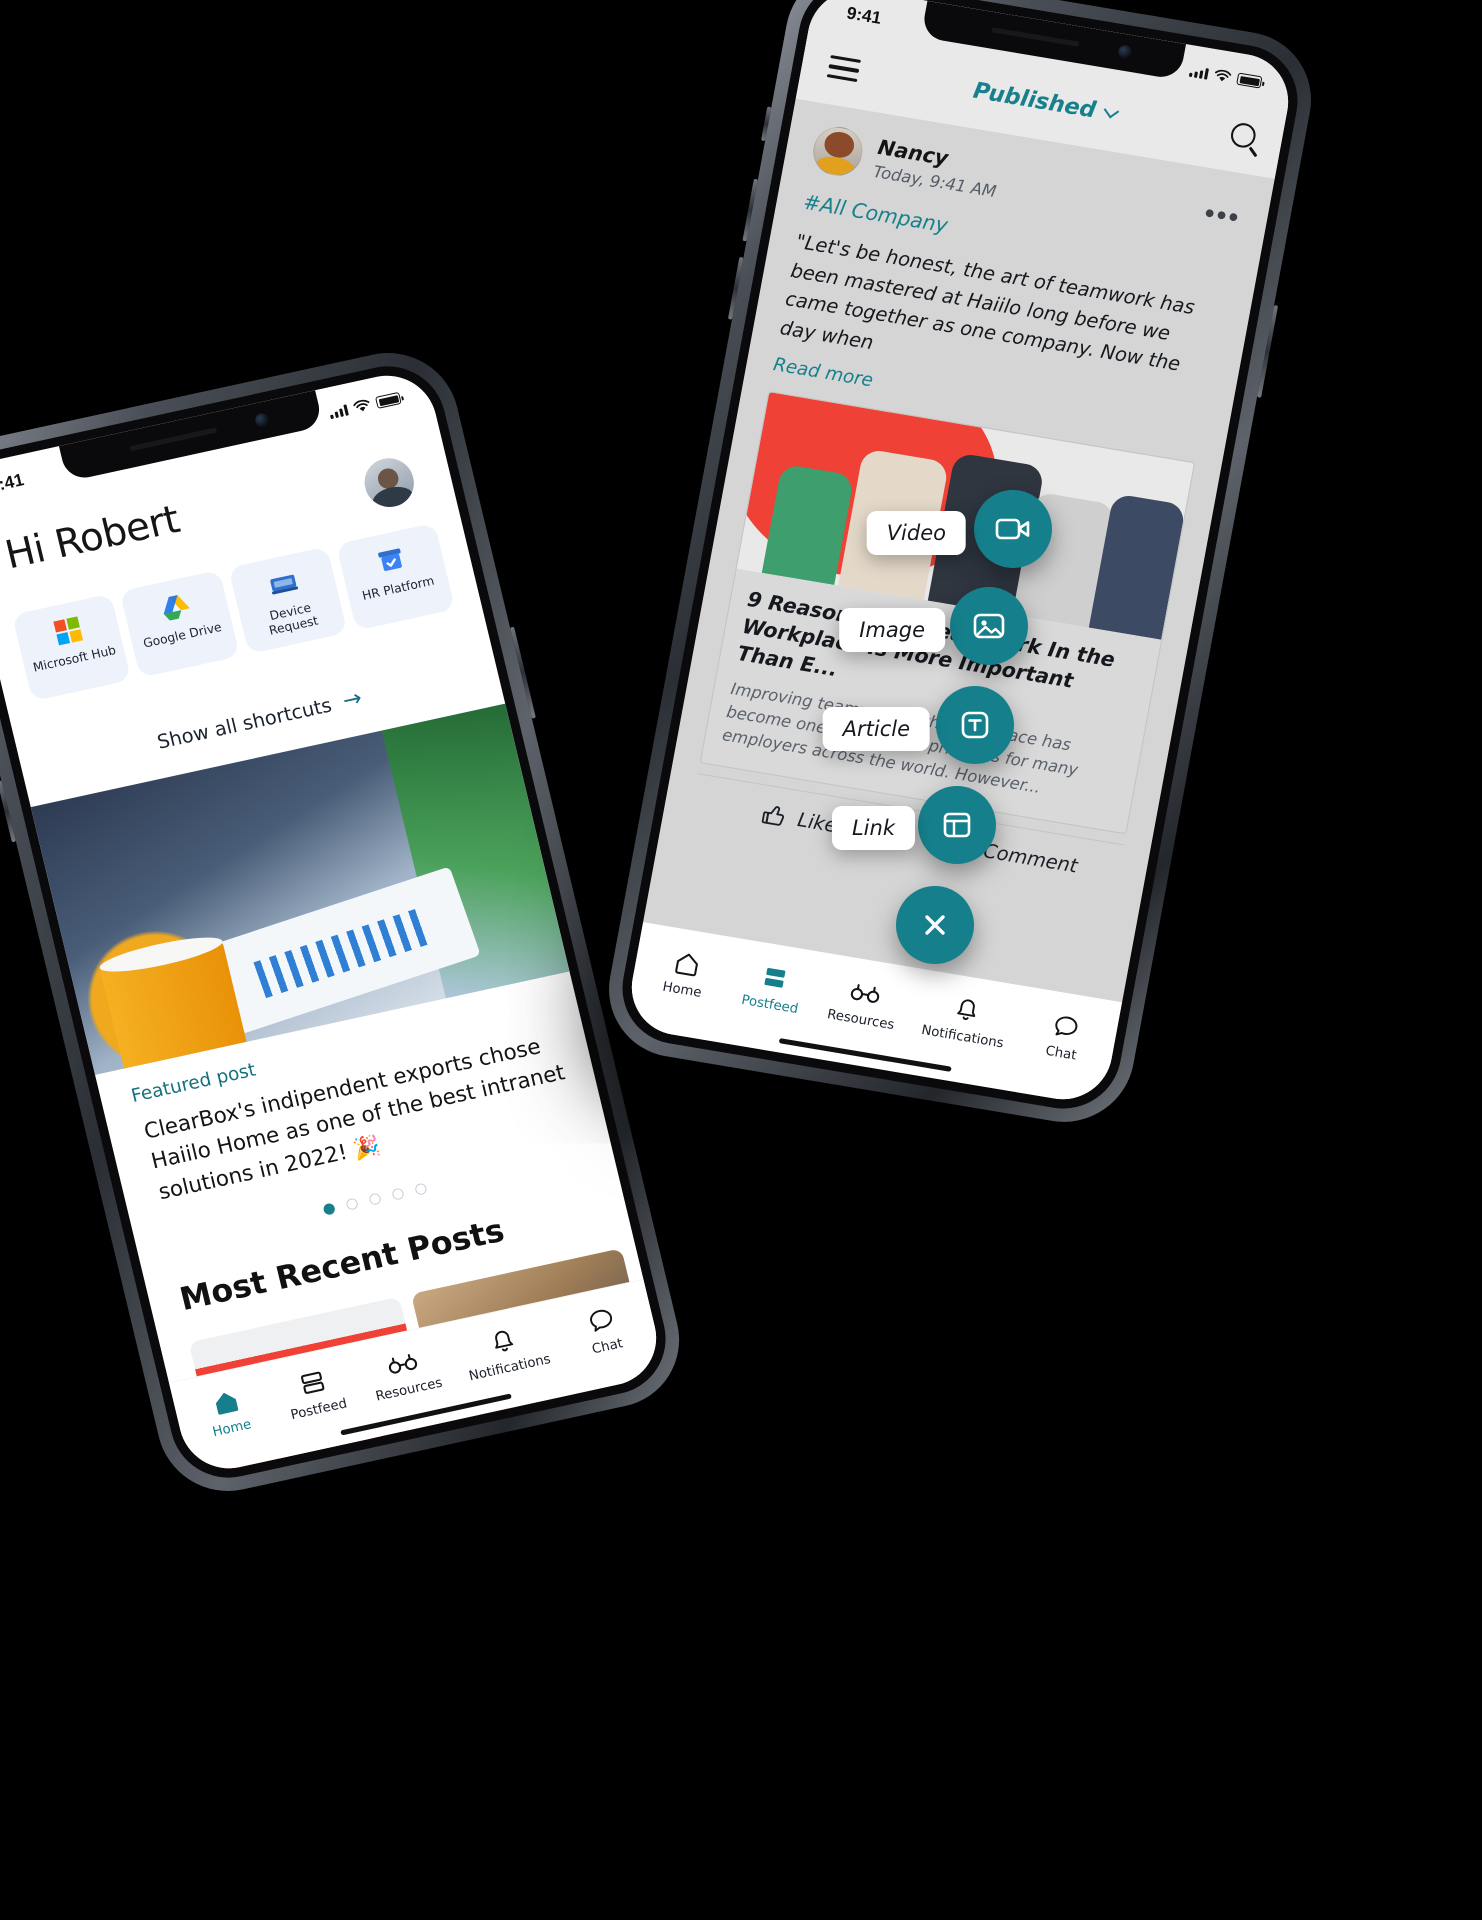 This screenshot has width=1482, height=1920. I want to click on fab-article-label: Article, so click(876, 729).